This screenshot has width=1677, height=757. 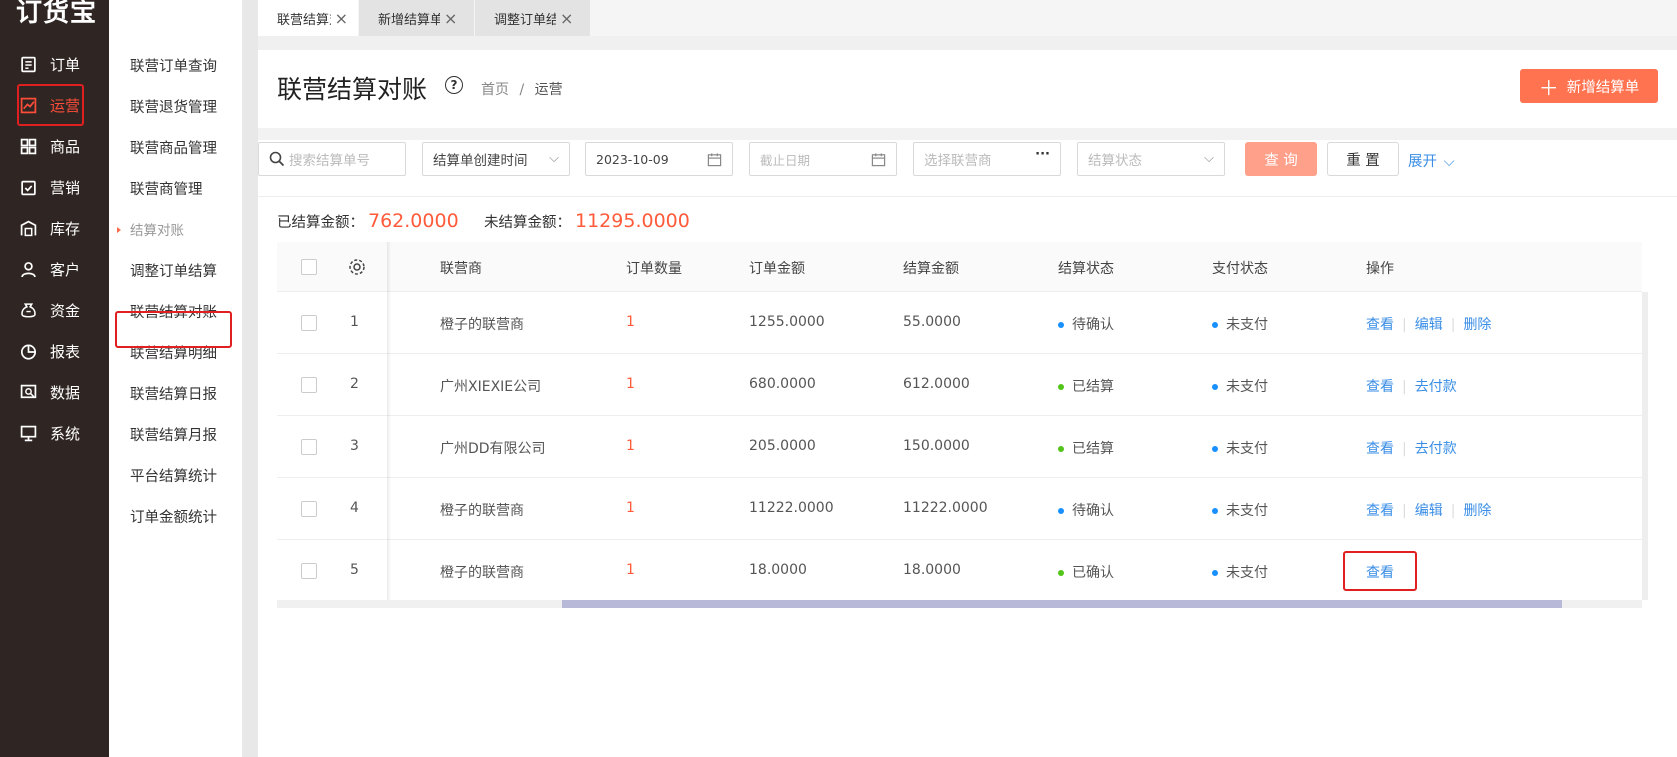 What do you see at coordinates (495, 90) in the screenshot?
I see `breadcrumb-home: 首页` at bounding box center [495, 90].